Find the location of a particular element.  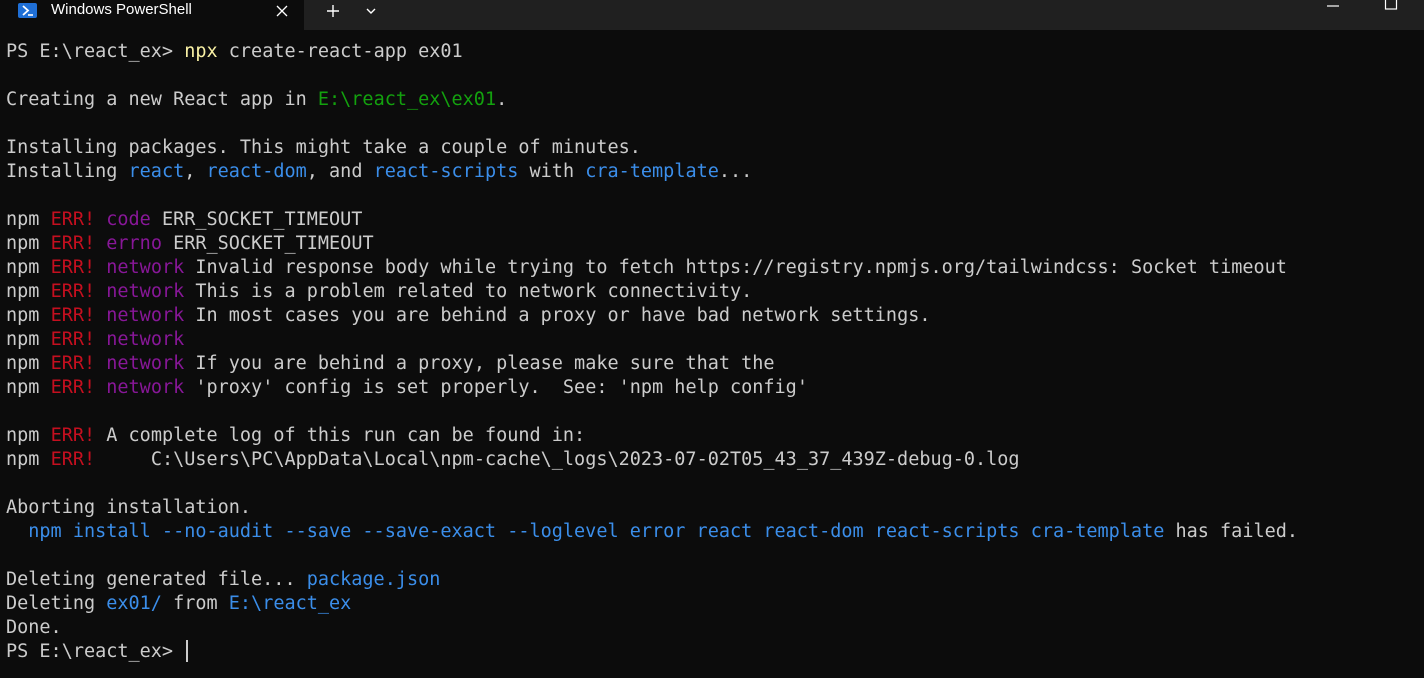

terminal-text: Deleting is located at coordinates (56, 603).